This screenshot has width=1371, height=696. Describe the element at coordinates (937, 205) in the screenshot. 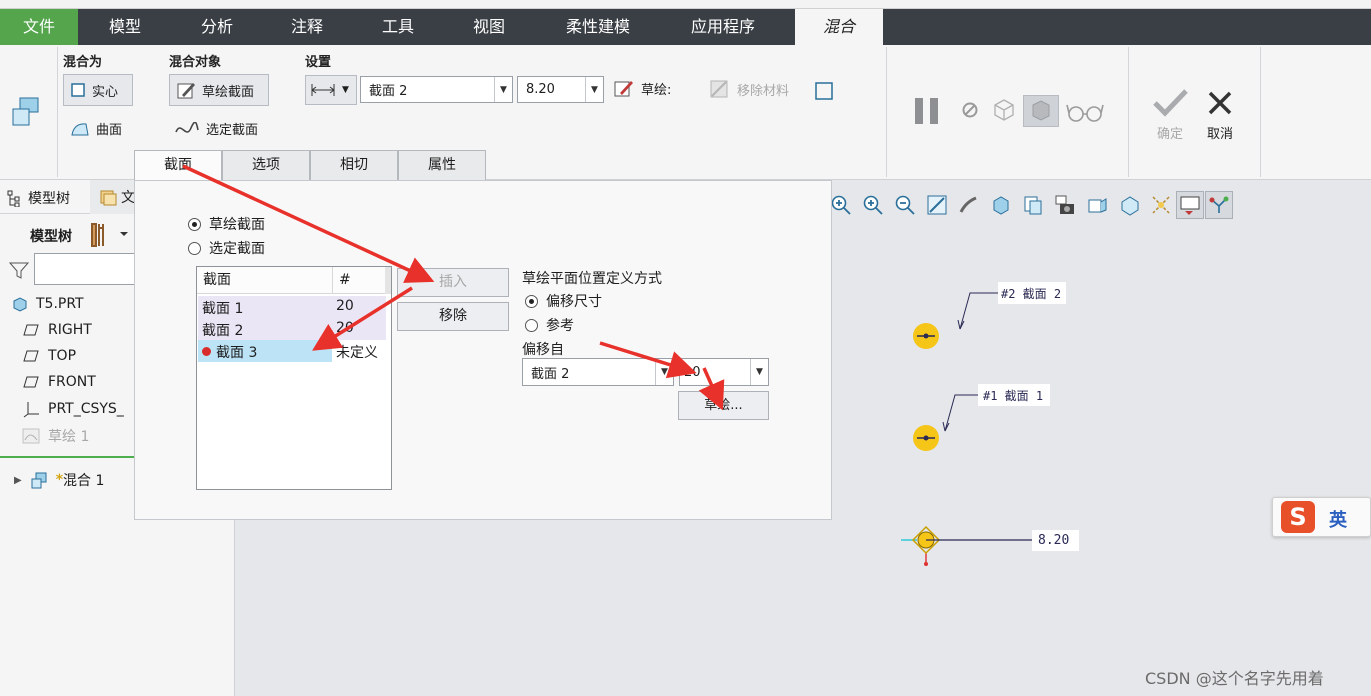

I see `refit-icon` at that location.